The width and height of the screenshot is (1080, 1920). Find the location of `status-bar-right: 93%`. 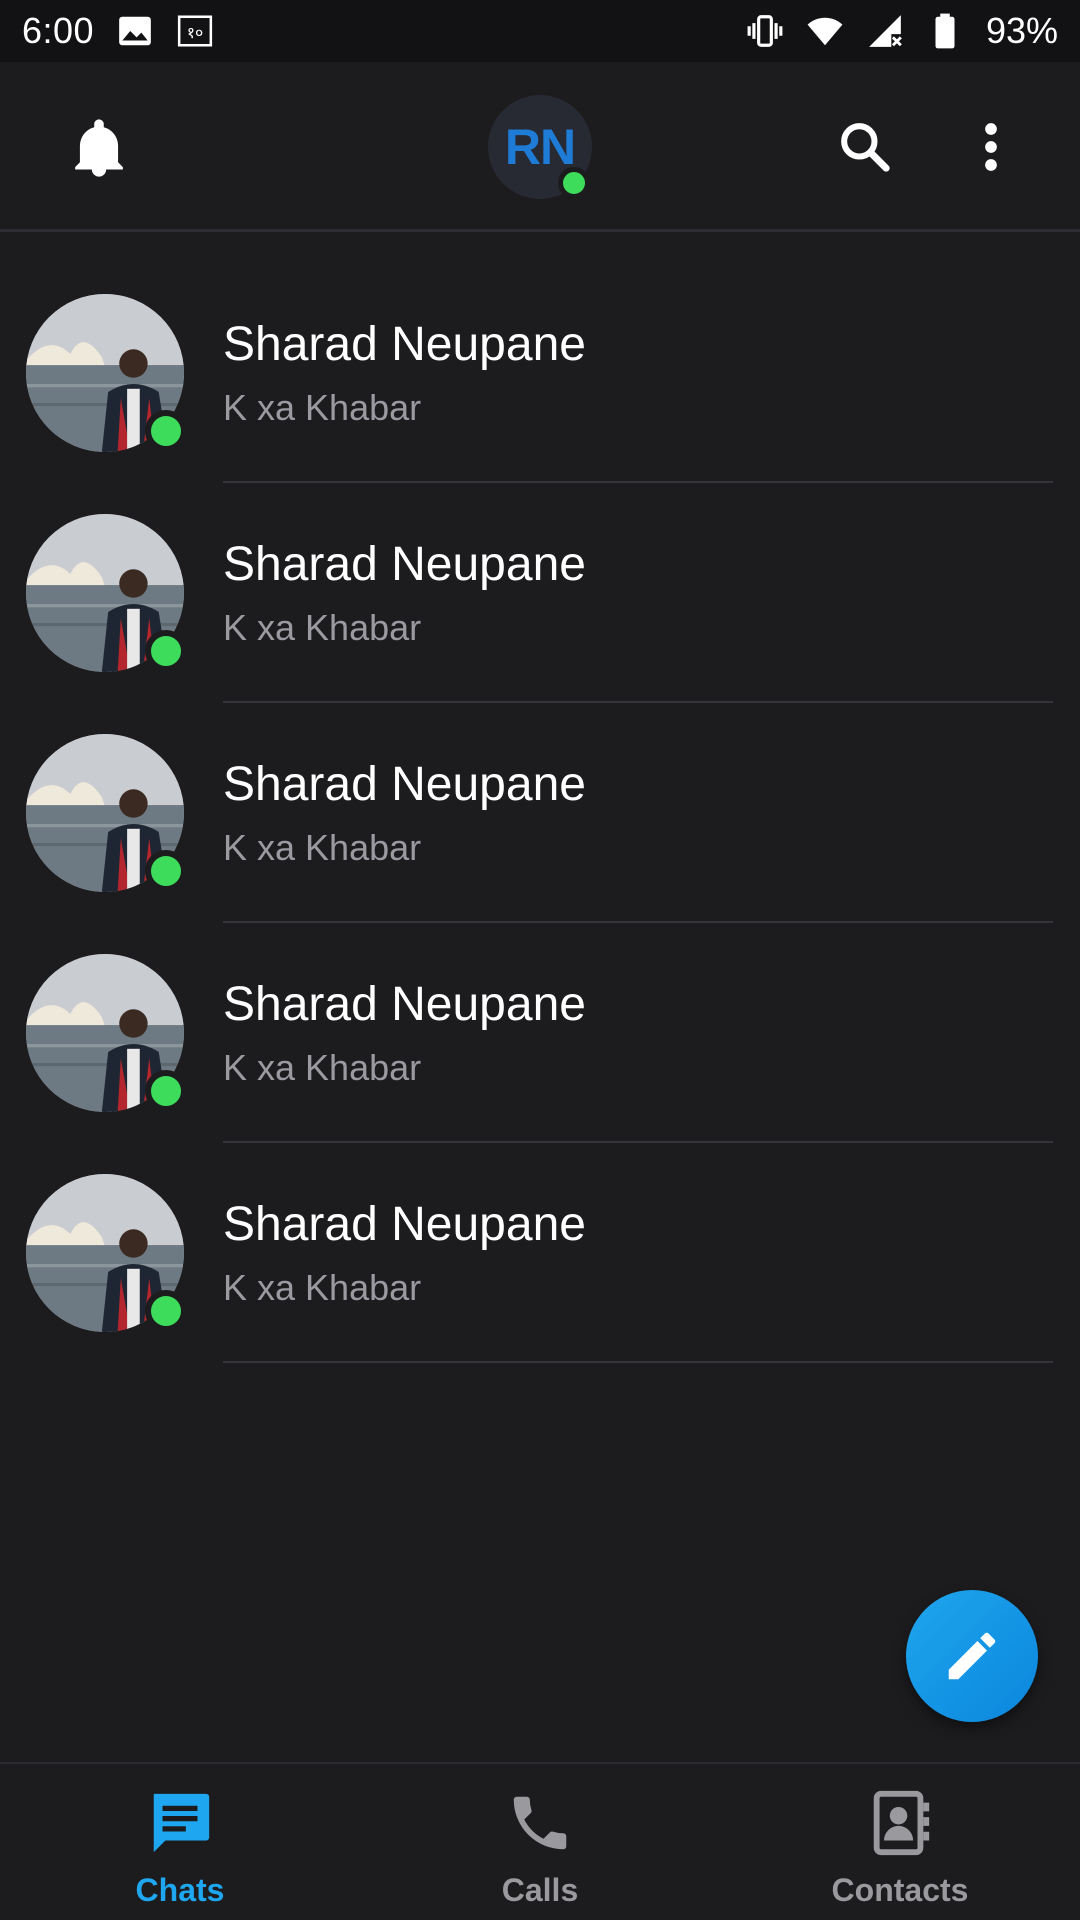

status-bar-right: 93% is located at coordinates (902, 31).